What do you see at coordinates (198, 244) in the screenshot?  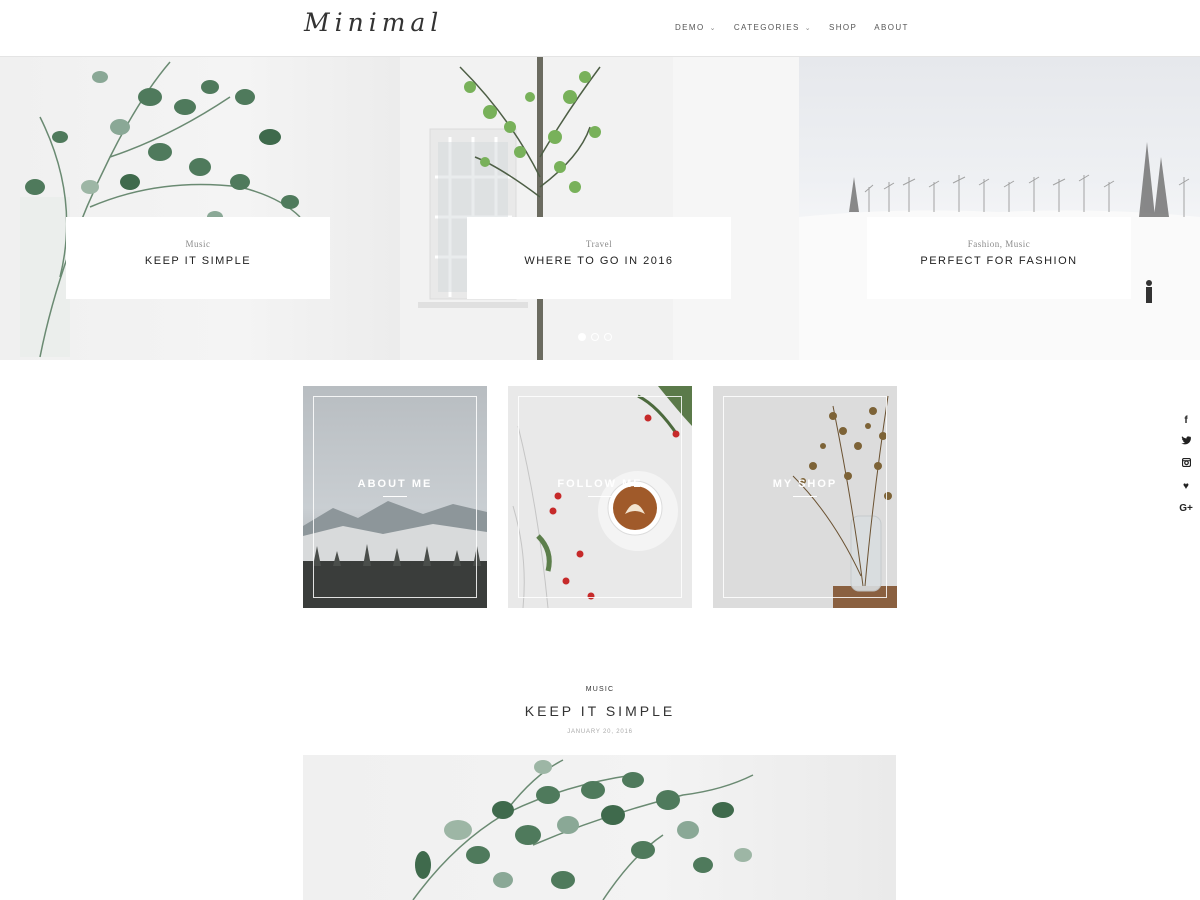 I see `slide-category: Music` at bounding box center [198, 244].